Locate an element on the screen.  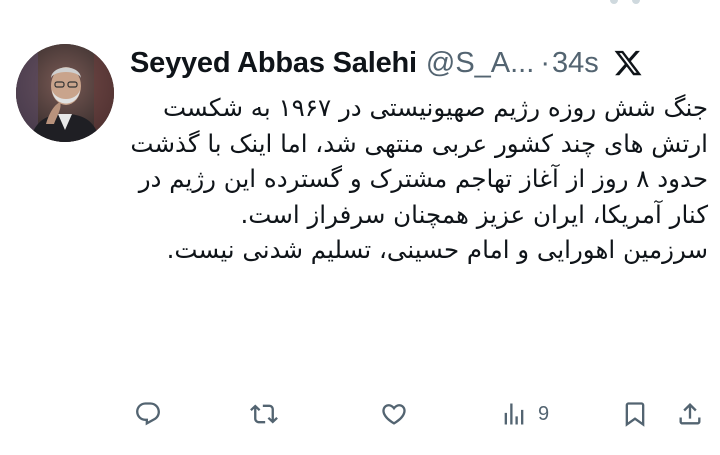
repost-button is located at coordinates (264, 414).